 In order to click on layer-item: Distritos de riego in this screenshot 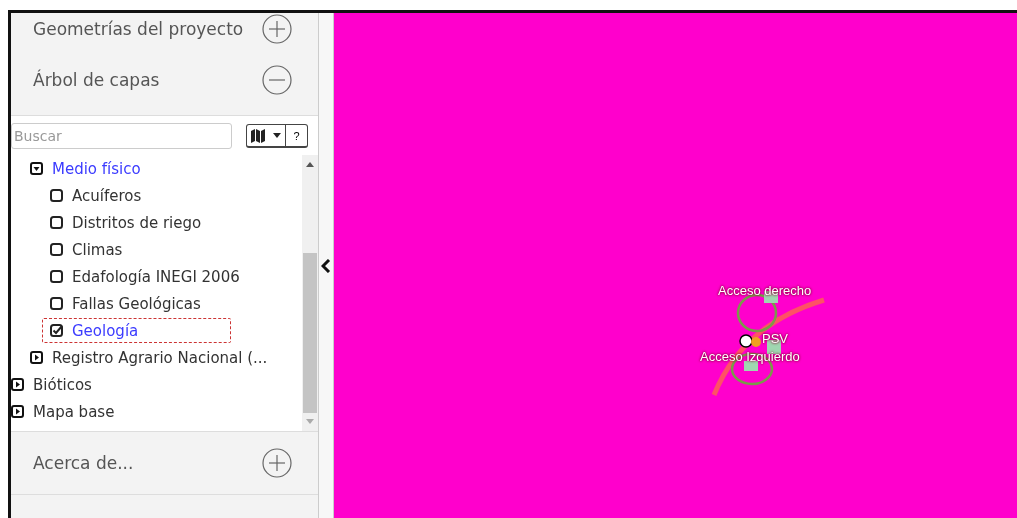, I will do `click(156, 222)`.